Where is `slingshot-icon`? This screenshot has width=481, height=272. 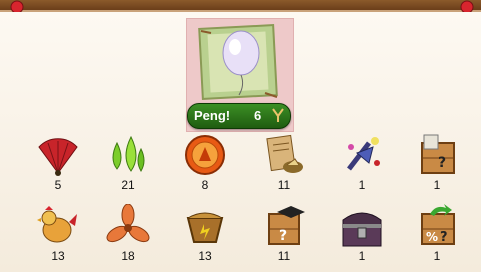 slingshot-icon is located at coordinates (278, 115).